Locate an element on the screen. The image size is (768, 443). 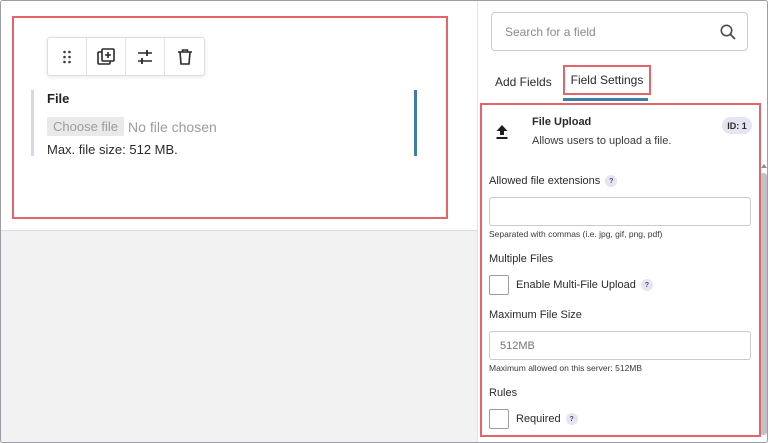
duplicate-button is located at coordinates (106, 56).